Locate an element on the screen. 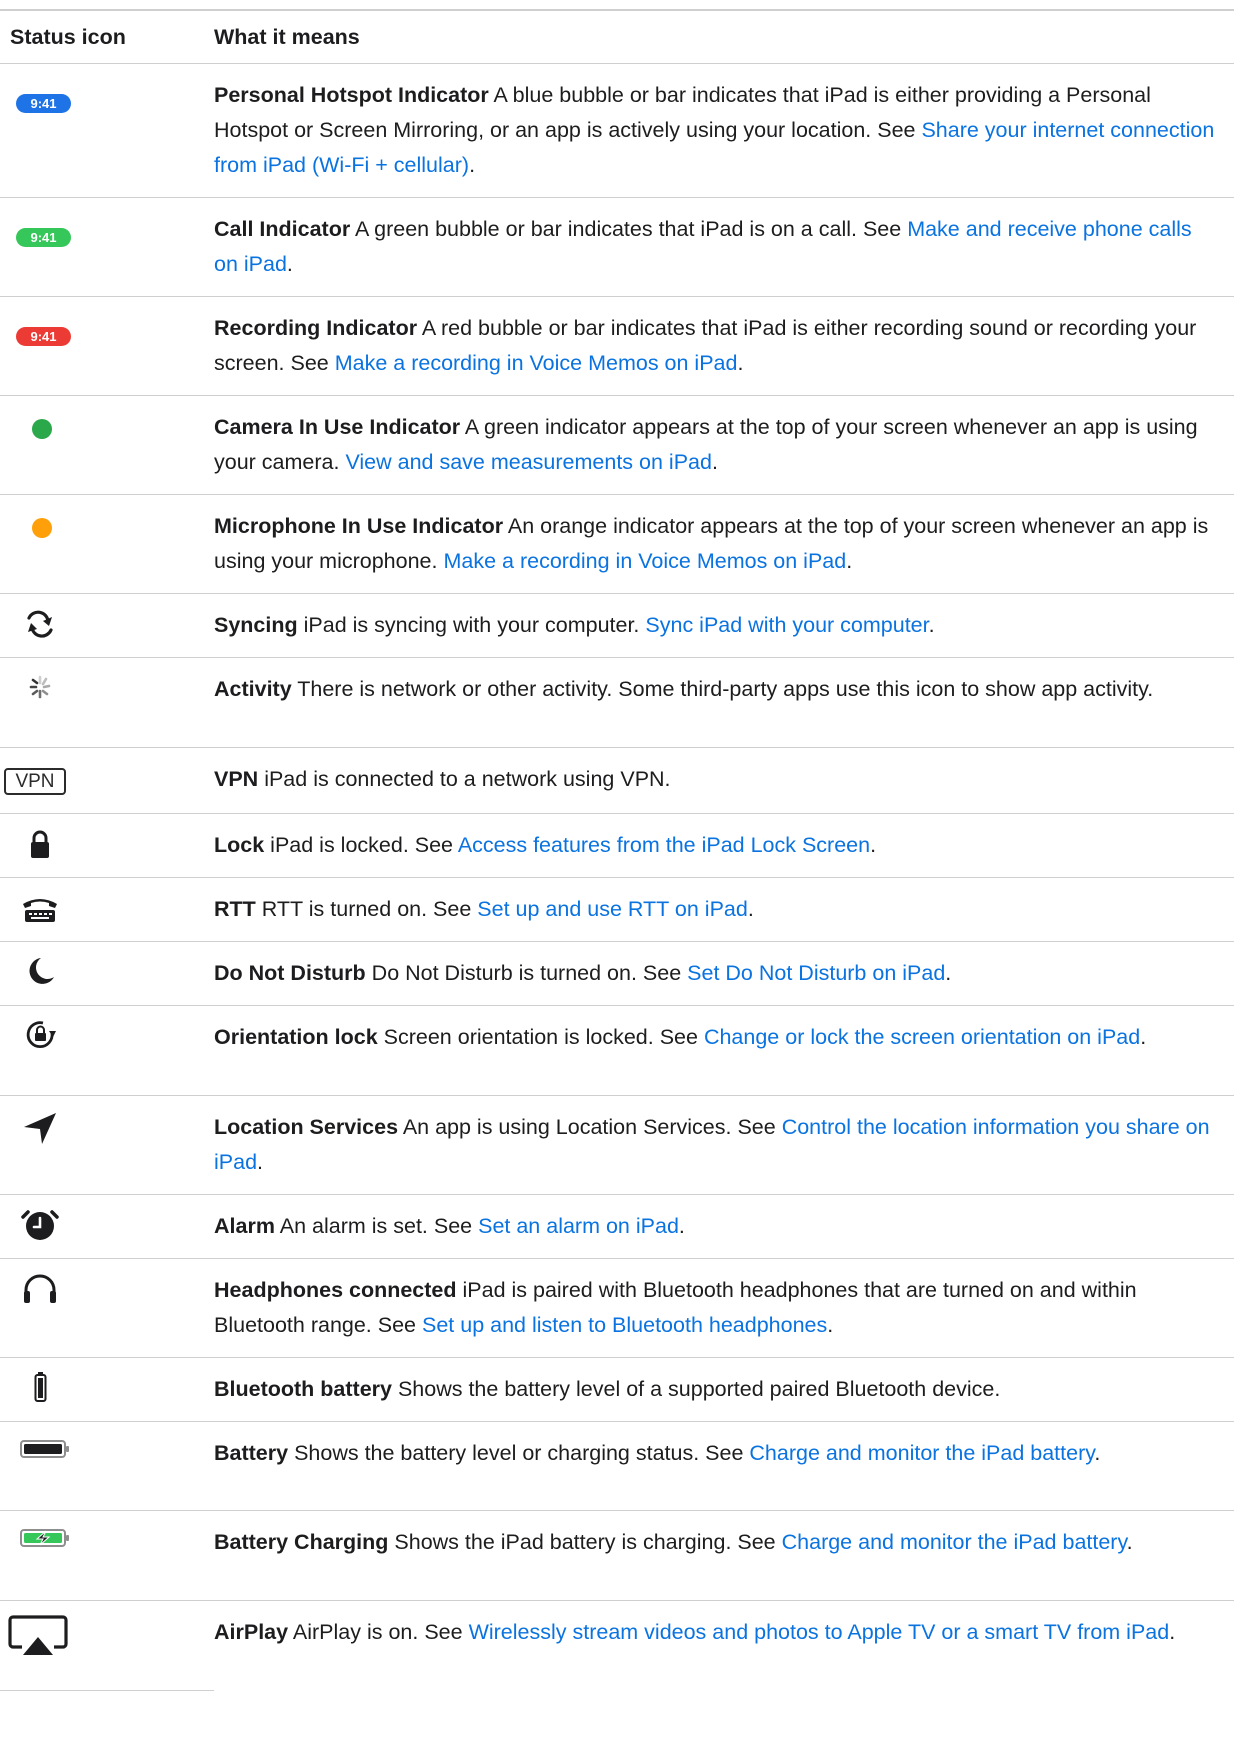  orientation-lock-icon is located at coordinates (41, 1035).